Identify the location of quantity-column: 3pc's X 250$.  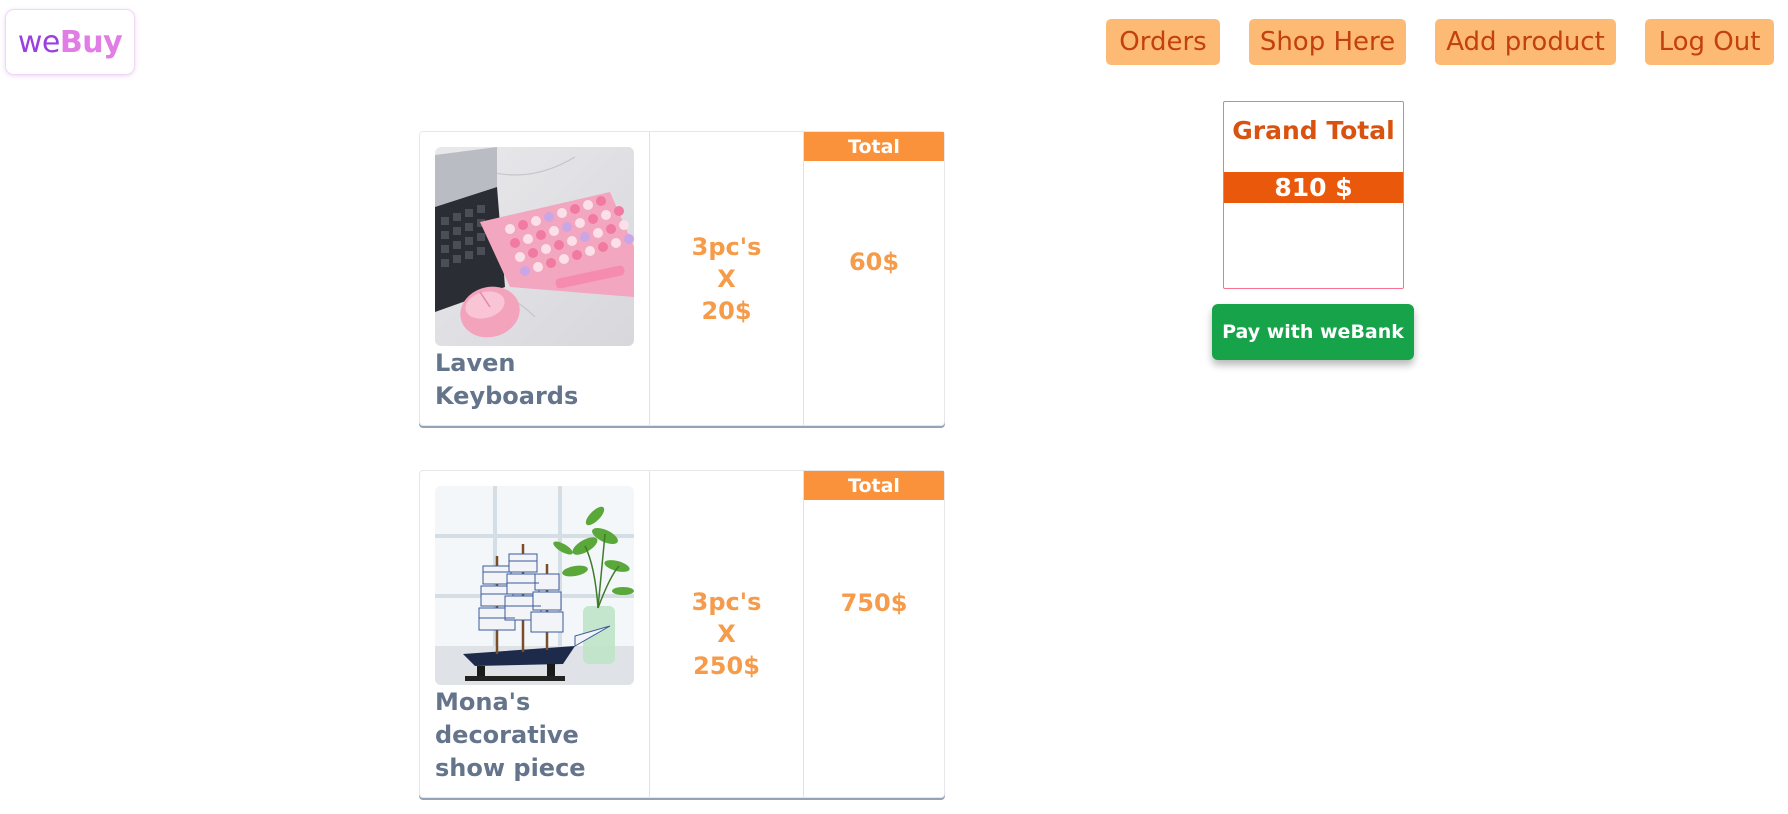
(727, 634).